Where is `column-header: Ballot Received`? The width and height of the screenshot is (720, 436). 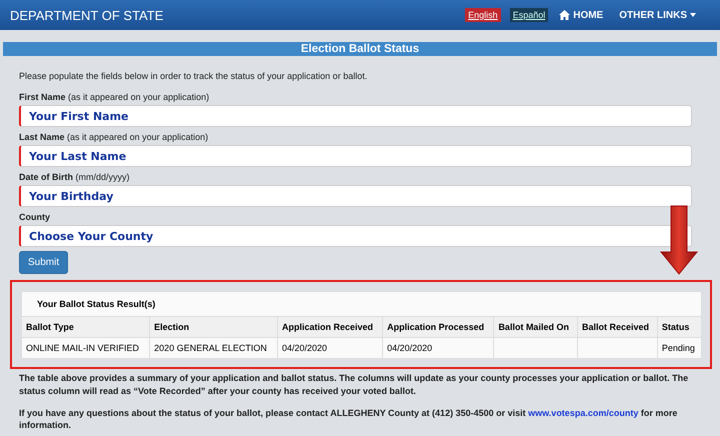
column-header: Ballot Received is located at coordinates (617, 327).